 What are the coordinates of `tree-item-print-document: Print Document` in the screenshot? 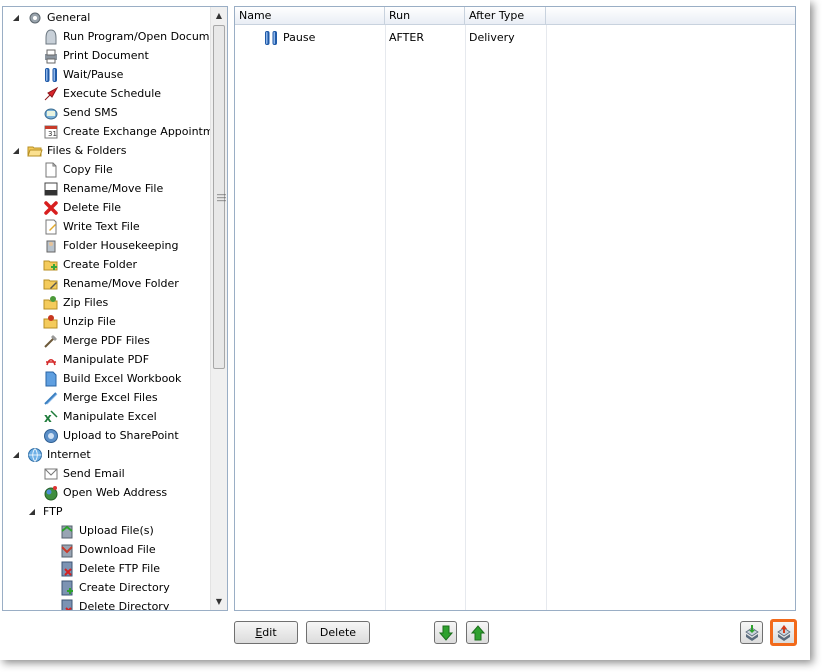 It's located at (96, 55).